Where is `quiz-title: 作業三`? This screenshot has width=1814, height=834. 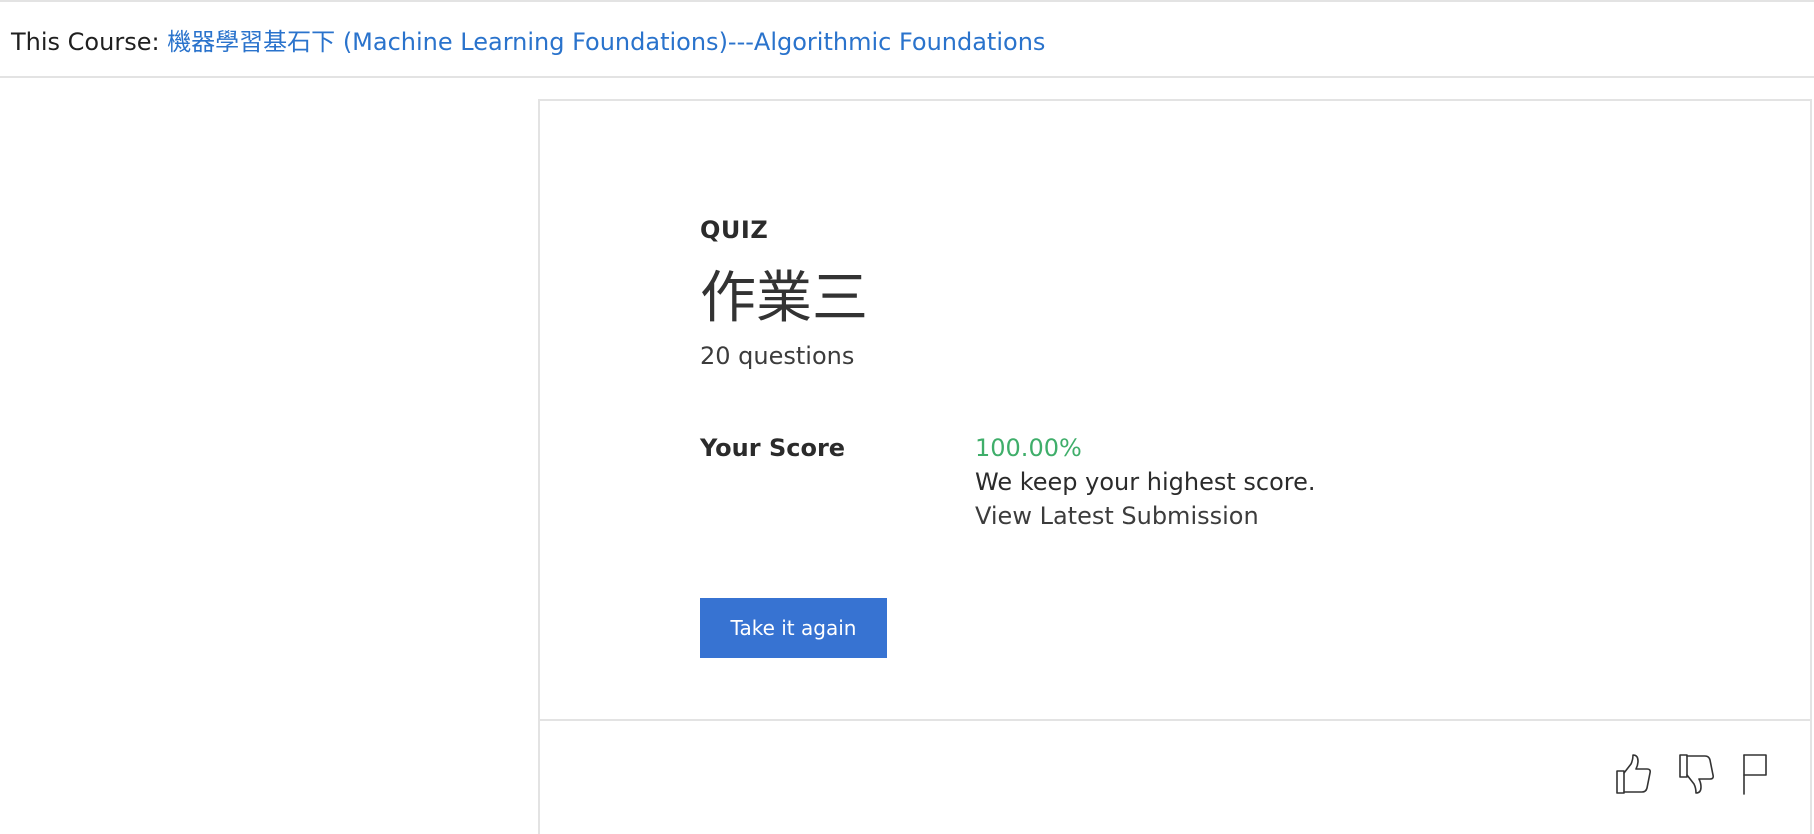
quiz-title: 作業三 is located at coordinates (784, 298).